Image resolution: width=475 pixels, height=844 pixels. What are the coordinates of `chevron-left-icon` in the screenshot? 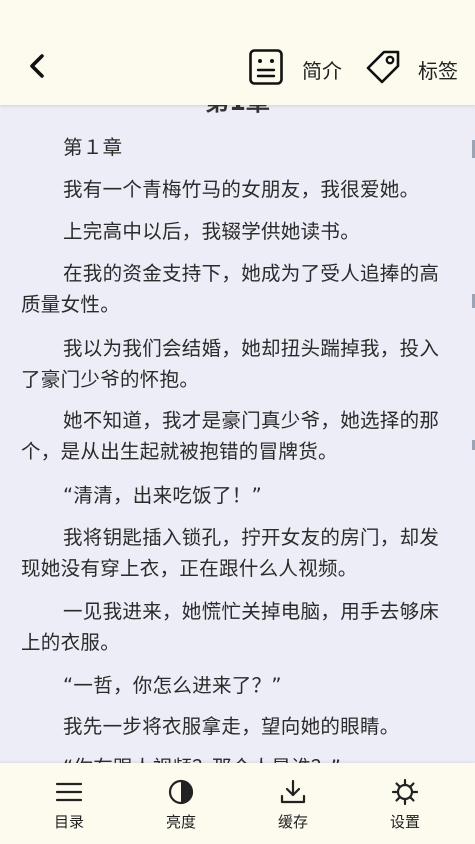 It's located at (37, 68).